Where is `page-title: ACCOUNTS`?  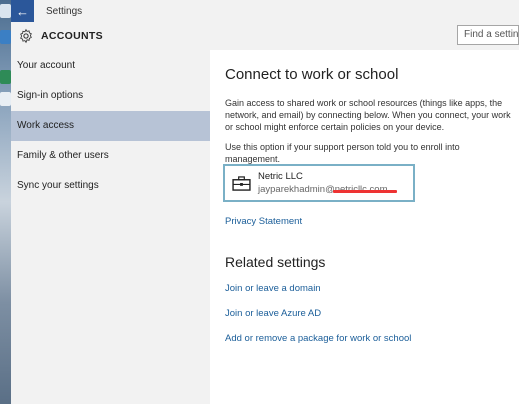 page-title: ACCOUNTS is located at coordinates (72, 36).